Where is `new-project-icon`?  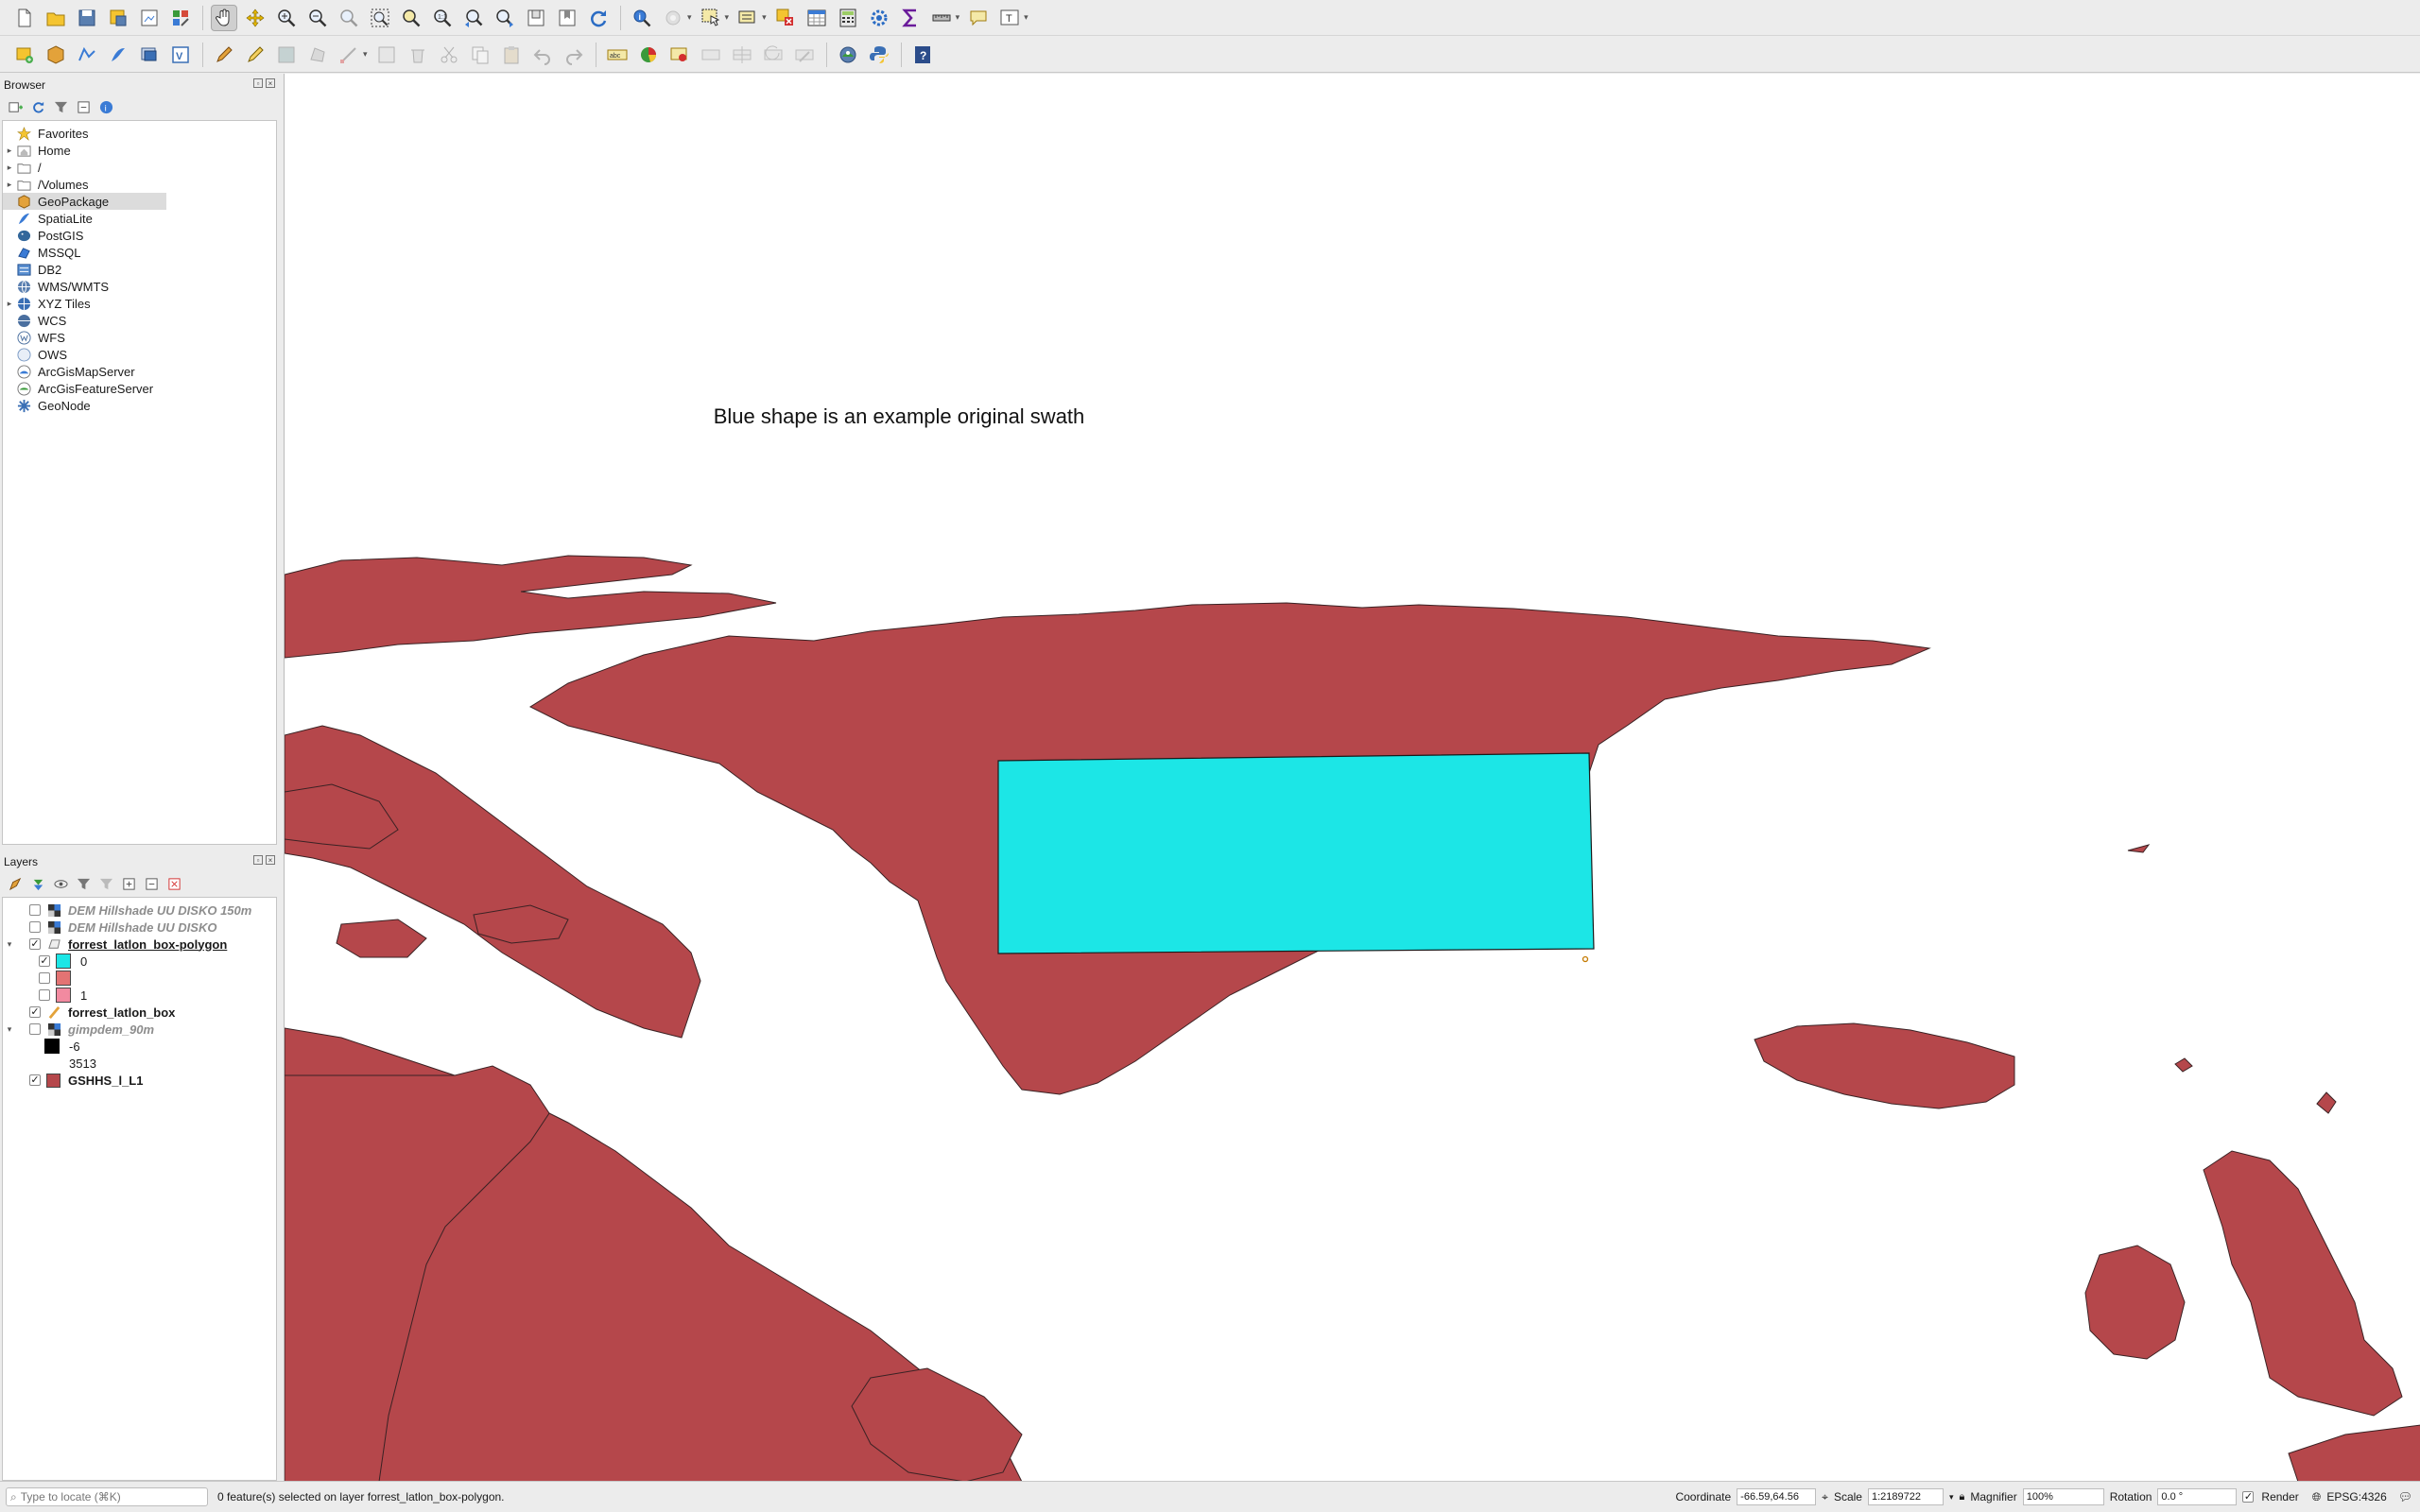 new-project-icon is located at coordinates (24, 18).